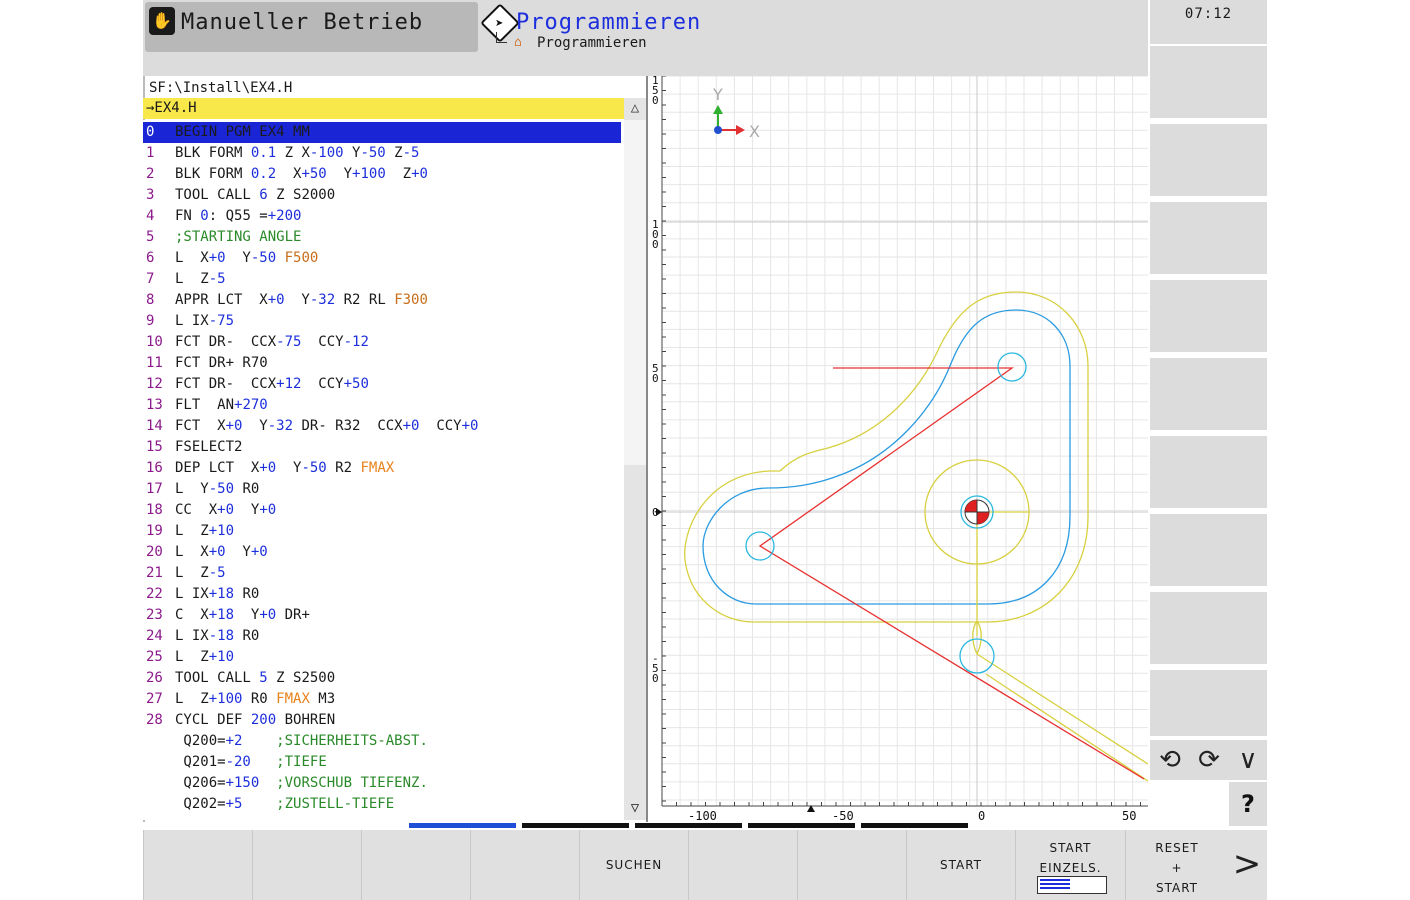 The image size is (1410, 900). I want to click on rotate-right-icon: ⟳, so click(1209, 760).